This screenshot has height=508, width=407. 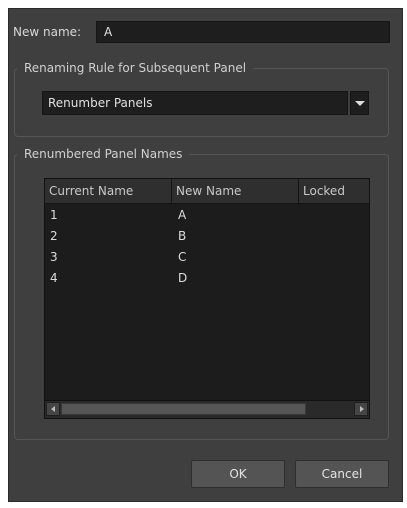 I want to click on table-row: 4 D, so click(x=207, y=279).